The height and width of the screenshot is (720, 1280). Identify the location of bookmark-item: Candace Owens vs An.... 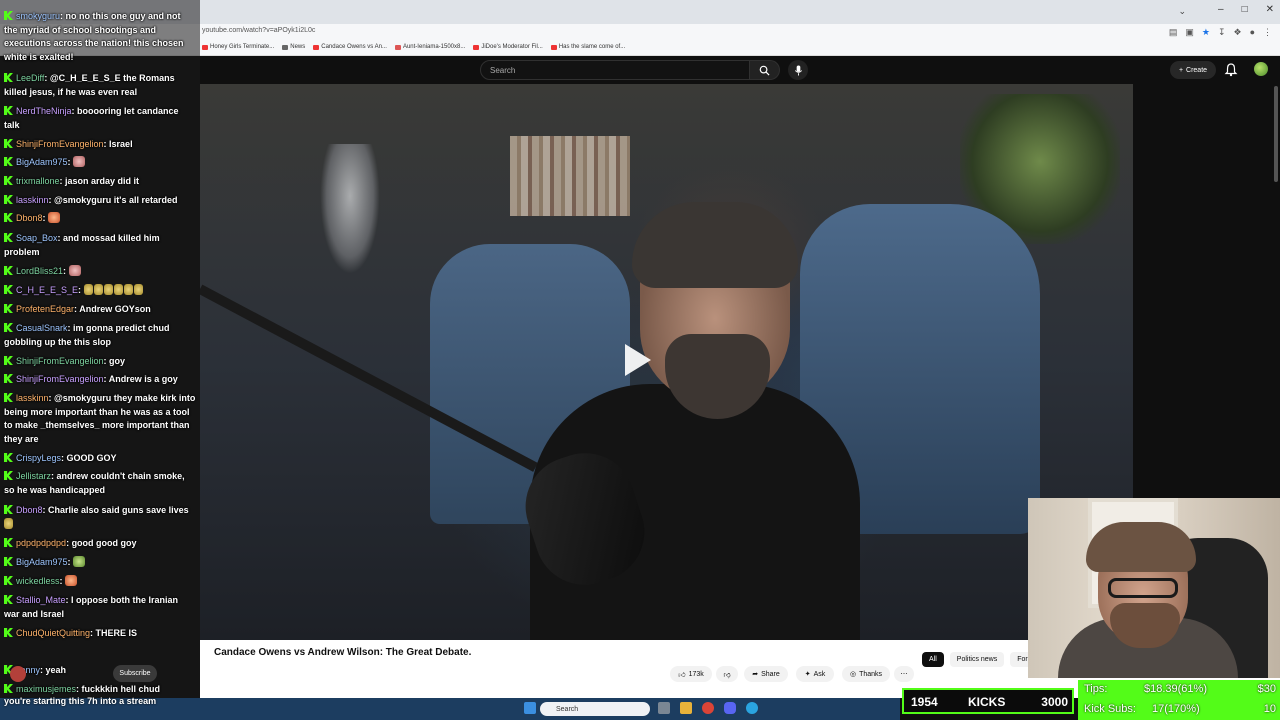
(350, 47).